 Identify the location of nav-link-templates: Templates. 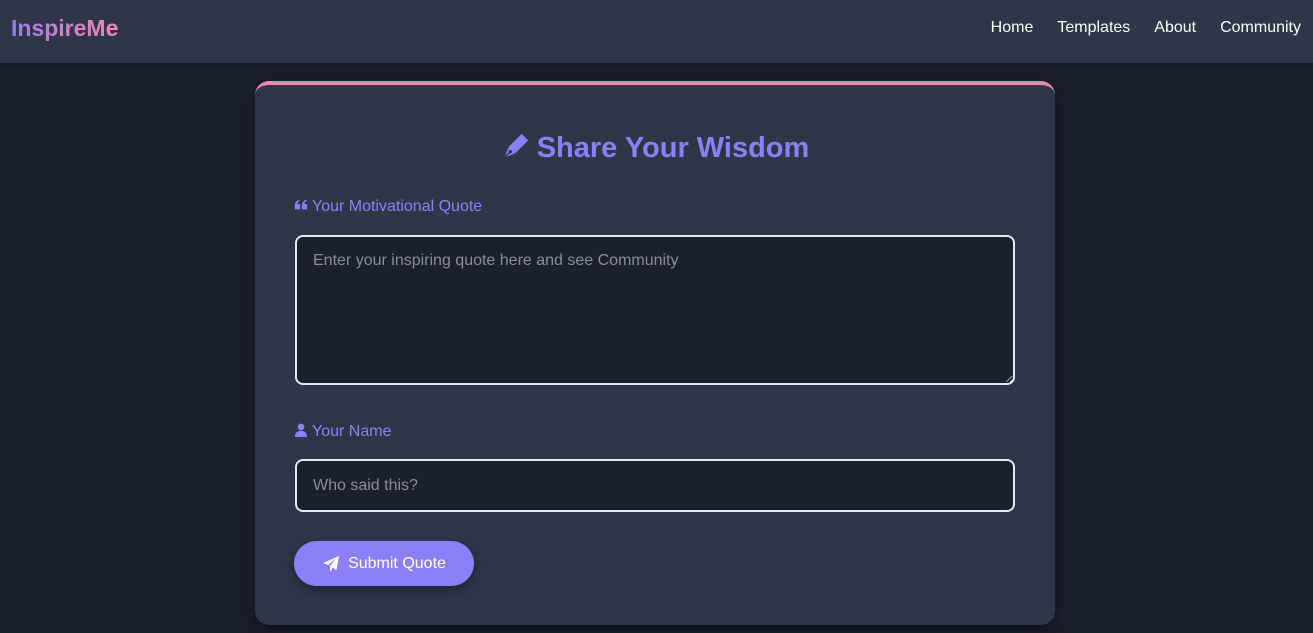
(1093, 28).